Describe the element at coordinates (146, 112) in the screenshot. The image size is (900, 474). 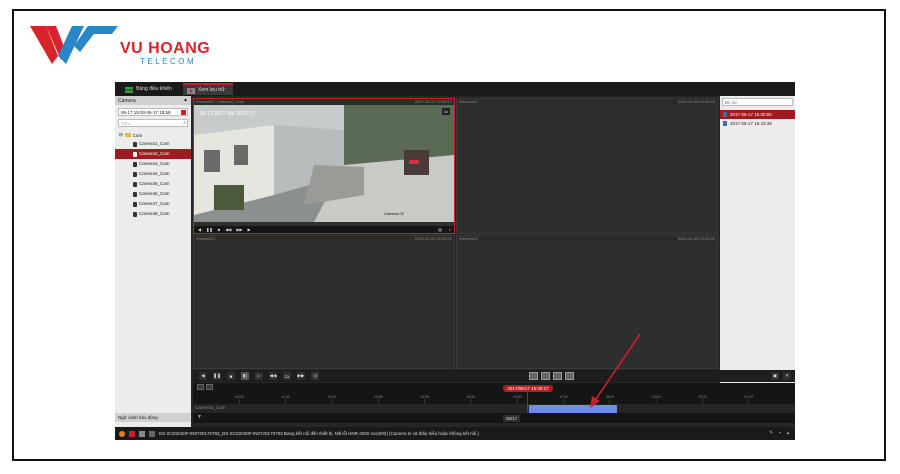
I see `date-range-value: 06-17 15:00-06-17 15:59` at that location.